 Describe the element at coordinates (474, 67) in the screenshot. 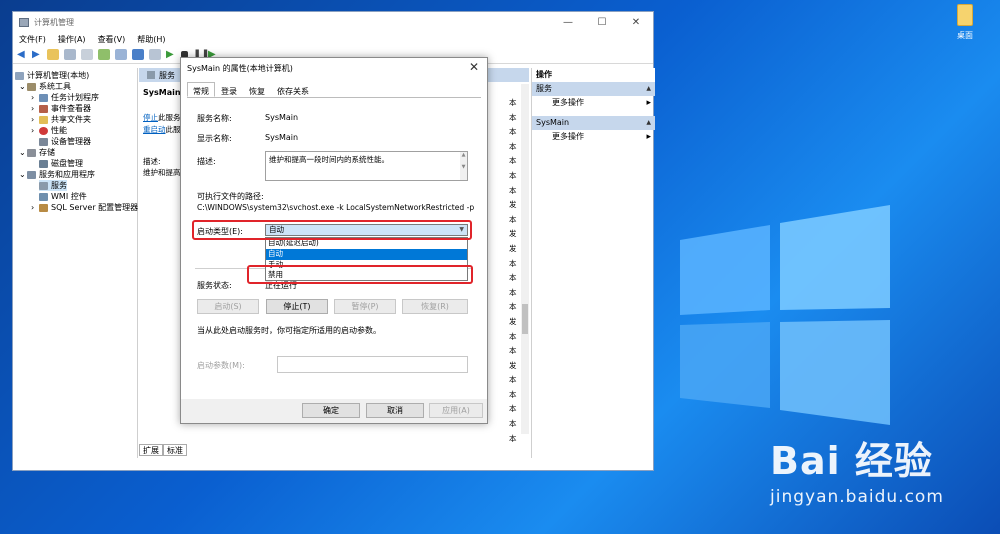

I see `dialog-close-icon: ✕` at that location.